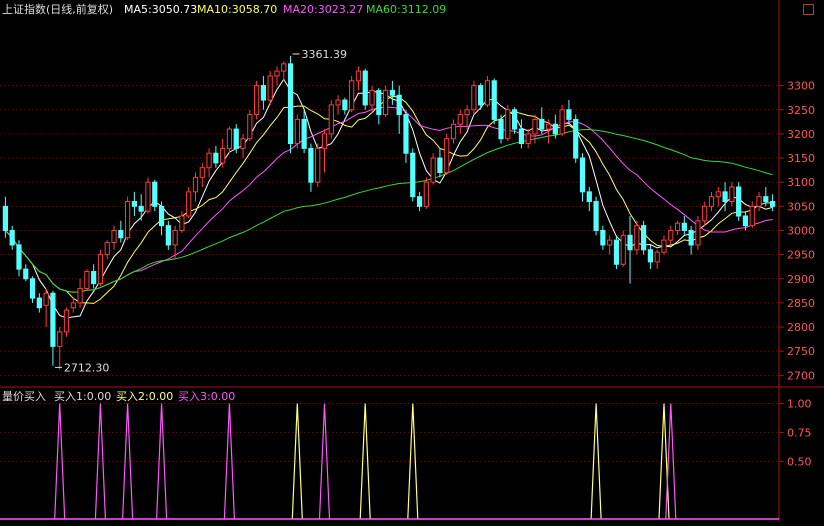  Describe the element at coordinates (323, 9) in the screenshot. I see `ma20-legend: MA20:3023.27` at that location.